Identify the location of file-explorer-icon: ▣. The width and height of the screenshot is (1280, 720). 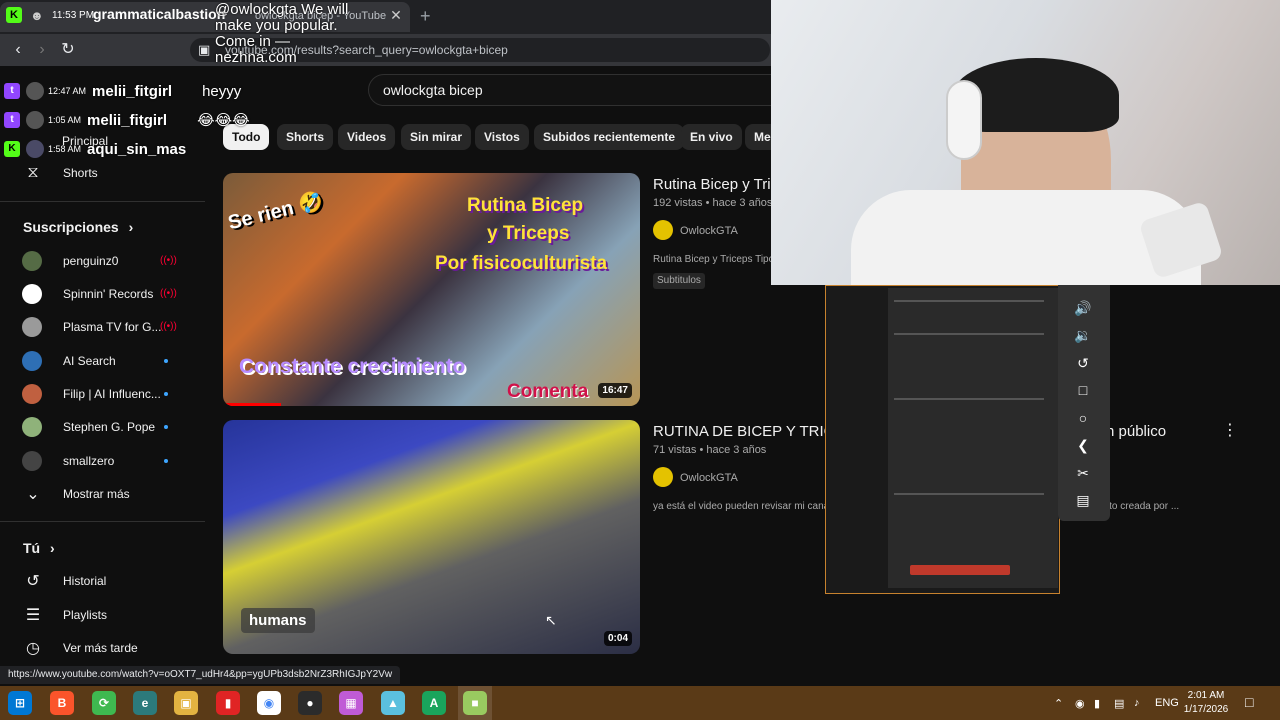
(186, 703).